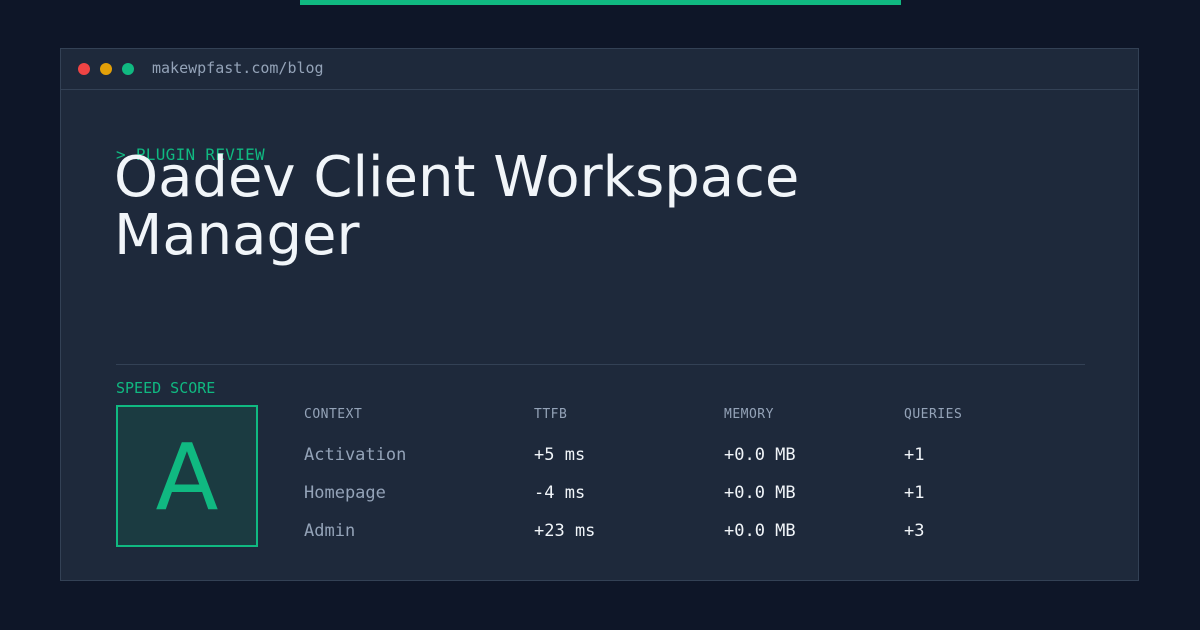 This screenshot has width=1200, height=630. I want to click on column-header-ttfb: TTFB, so click(551, 414).